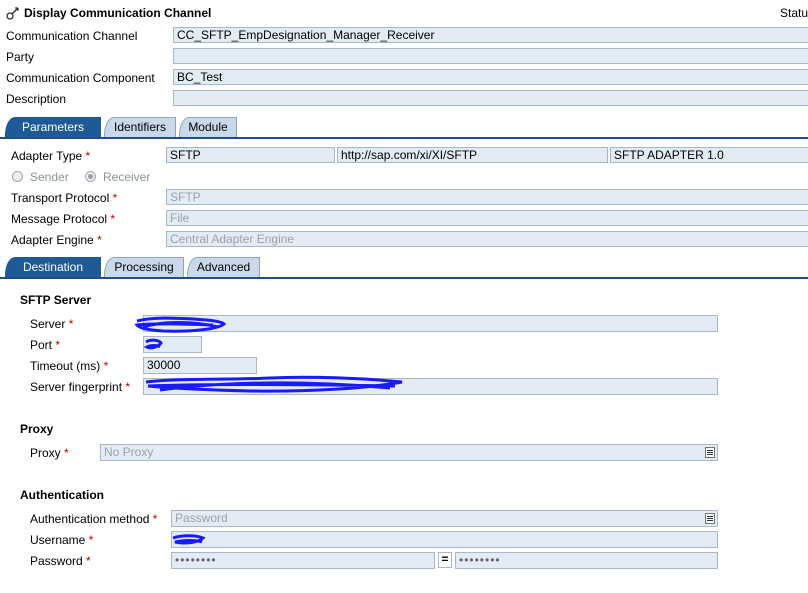 Image resolution: width=808 pixels, height=593 pixels. I want to click on authentication-method-dropdown-icon, so click(710, 518).